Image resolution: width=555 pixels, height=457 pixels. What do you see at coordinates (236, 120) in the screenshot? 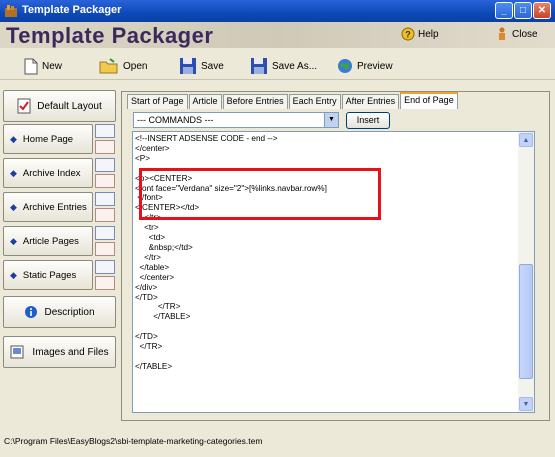
I see `commands-dropdown: --- COMMANDS --- ▼` at bounding box center [236, 120].